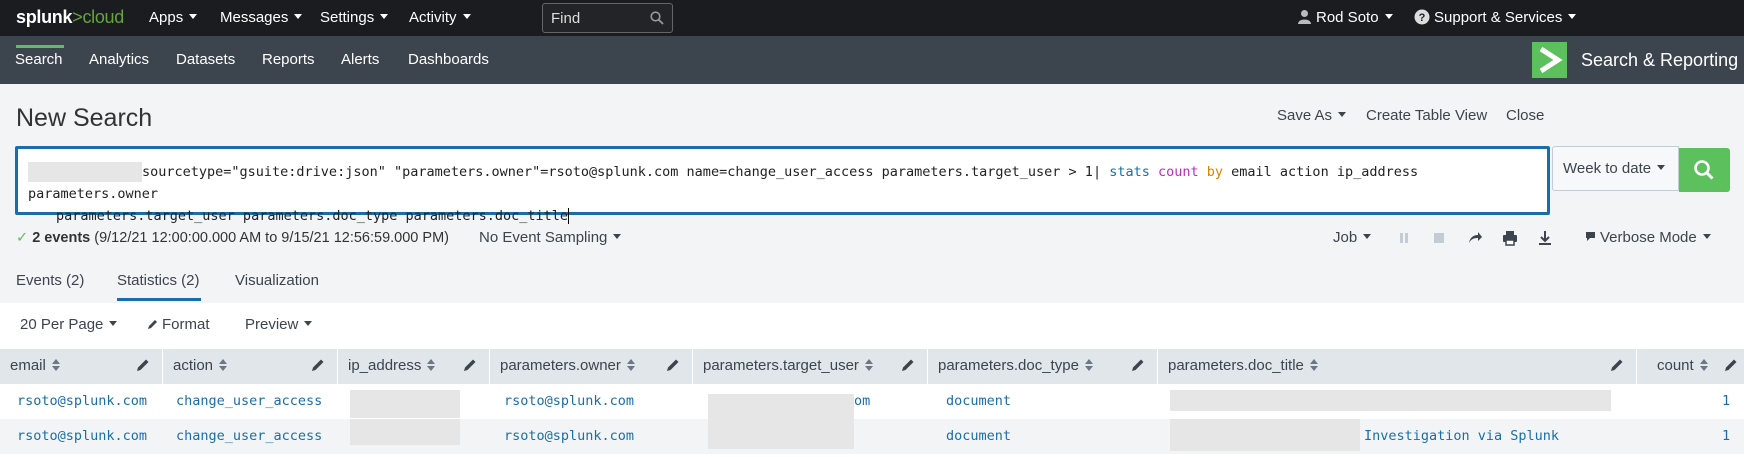 The image size is (1744, 457). I want to click on nav-alerts: Alerts, so click(360, 59).